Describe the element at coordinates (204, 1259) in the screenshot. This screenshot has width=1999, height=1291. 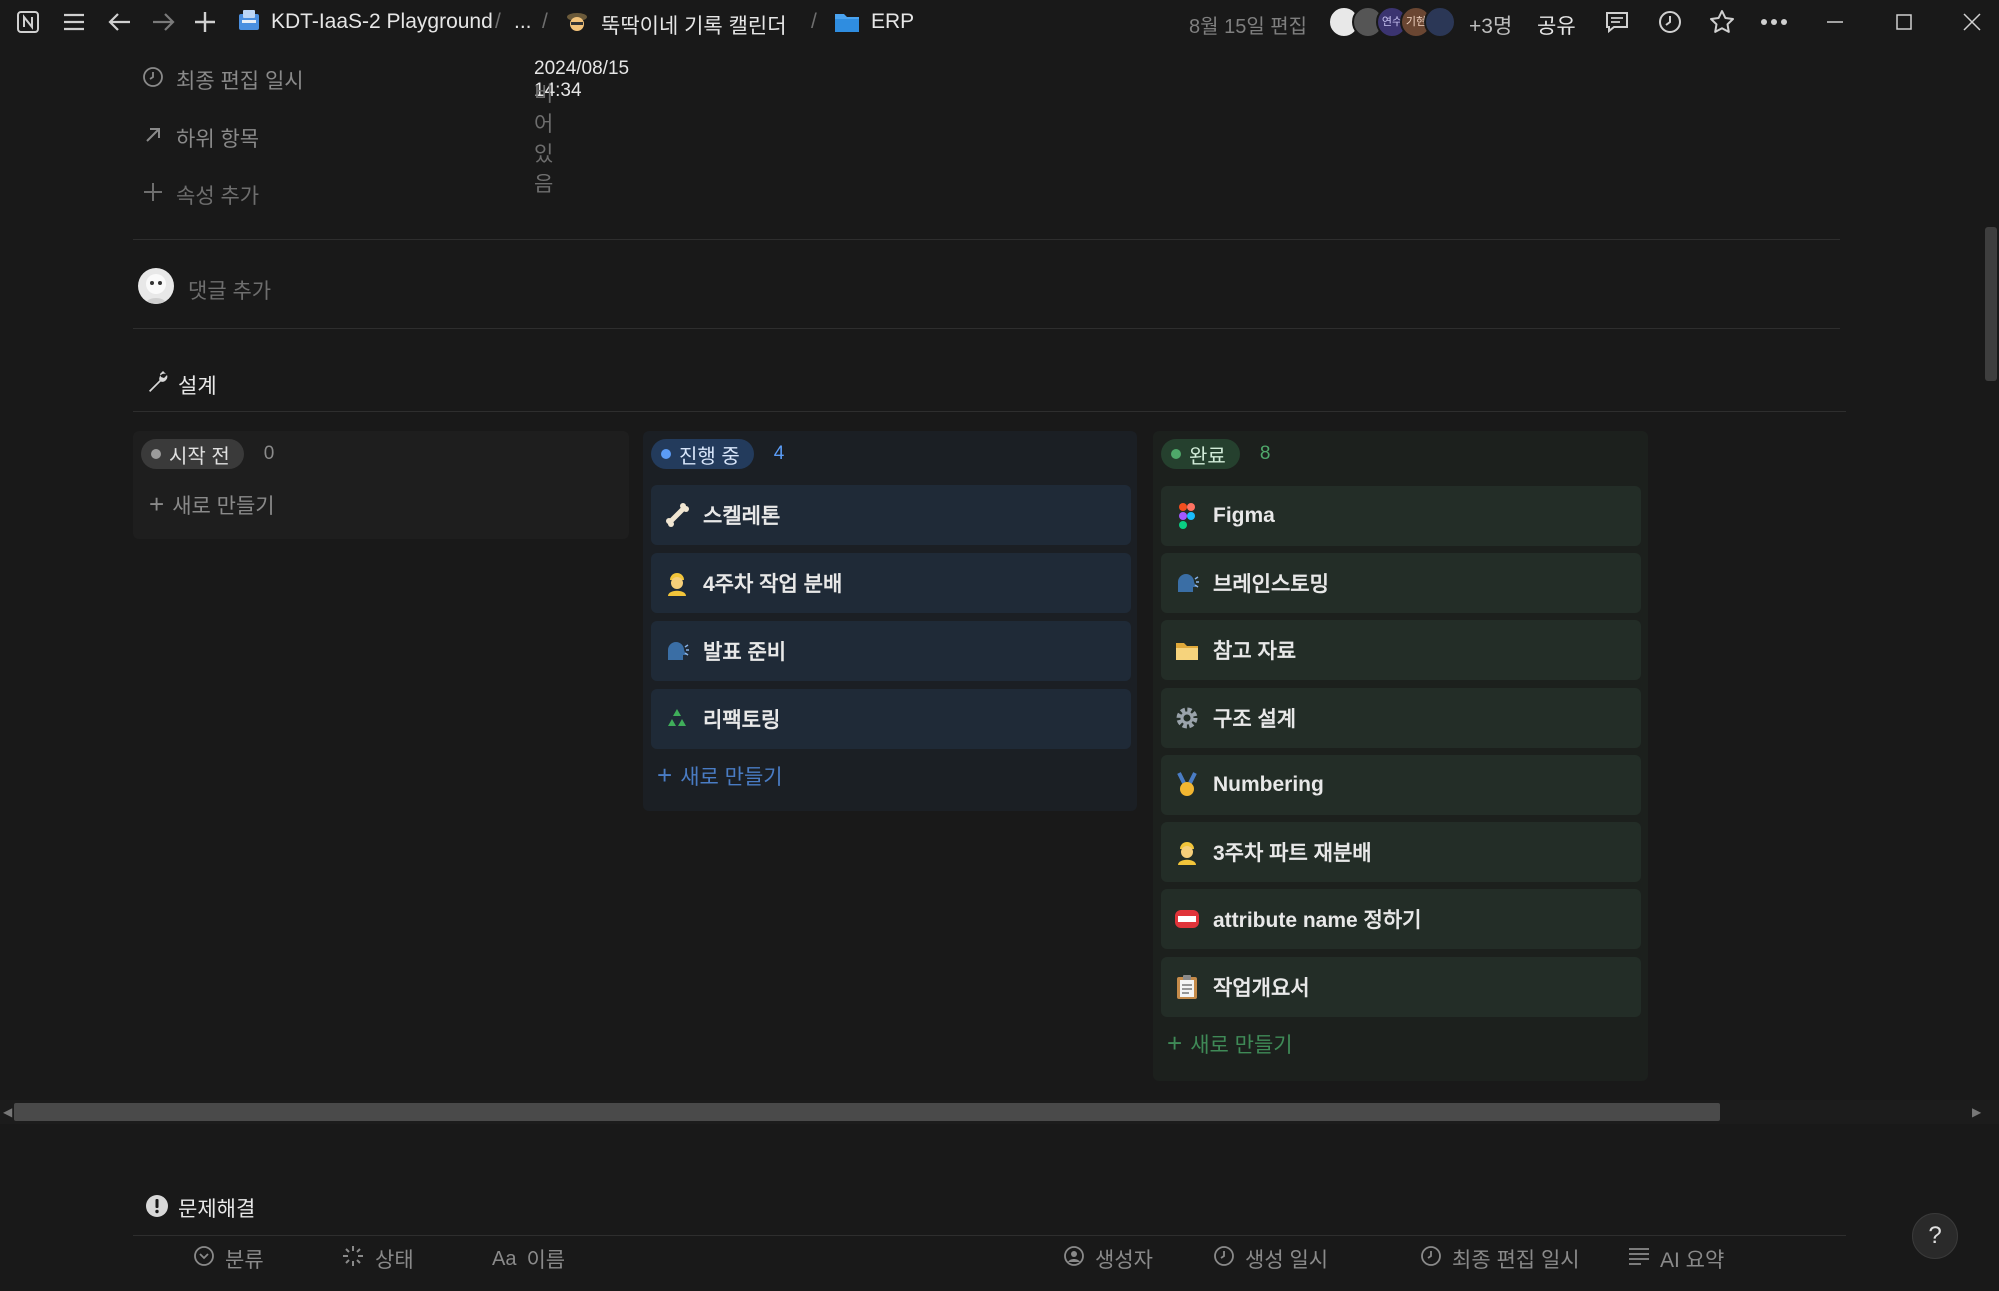
I see `chevron-circle-icon` at that location.